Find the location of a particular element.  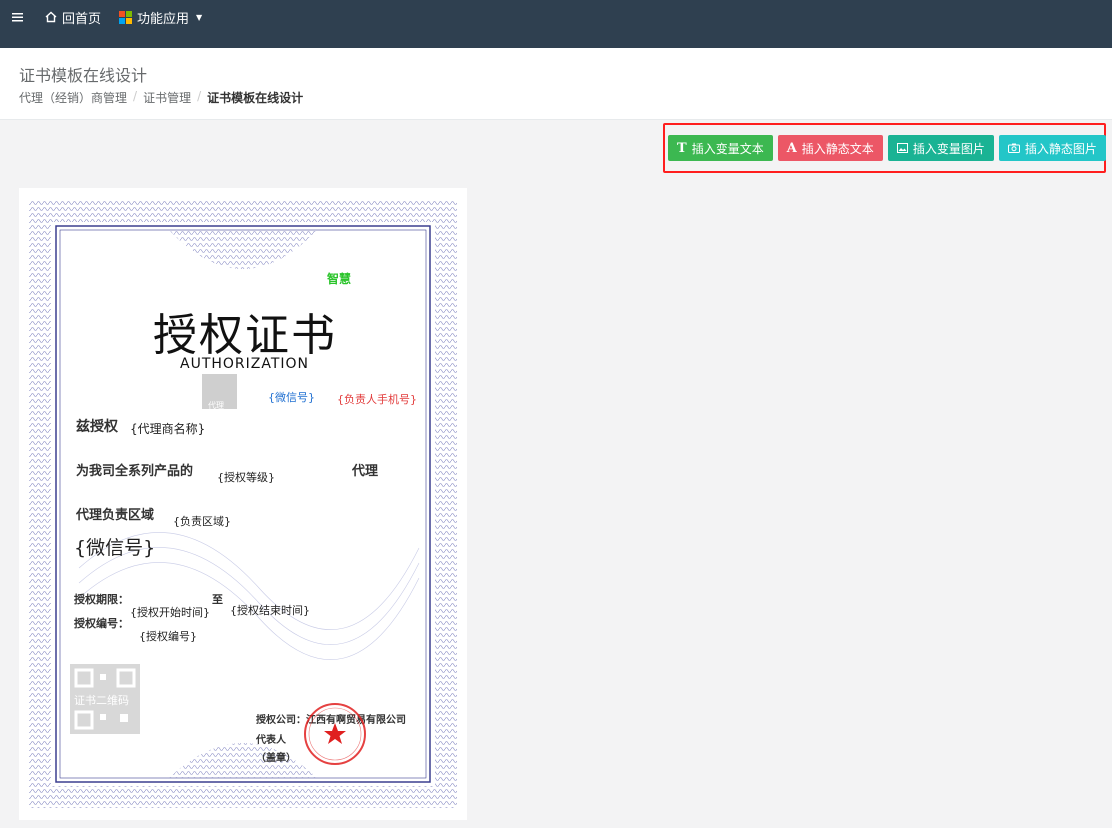

seal-star-icon is located at coordinates (335, 734).